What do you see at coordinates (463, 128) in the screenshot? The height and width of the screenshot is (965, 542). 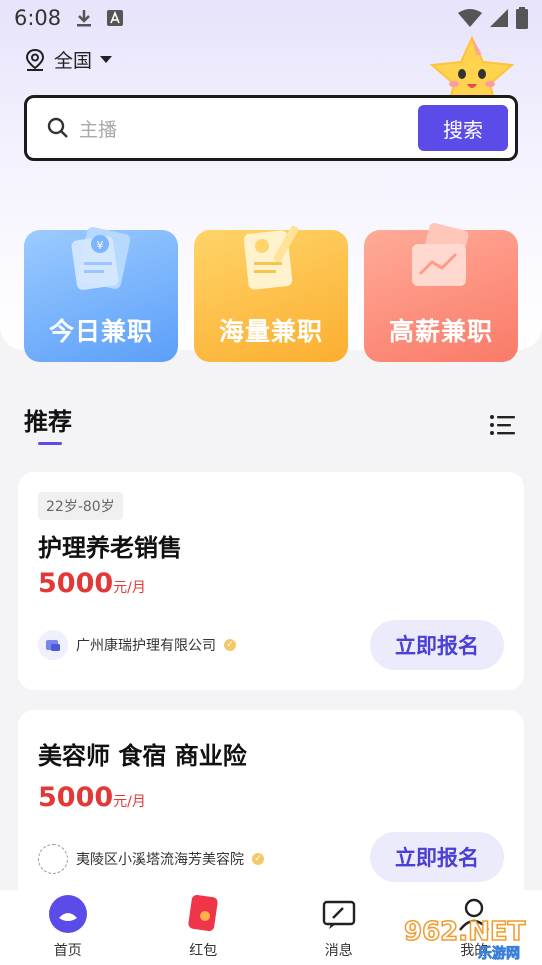 I see `search-button: 搜索` at bounding box center [463, 128].